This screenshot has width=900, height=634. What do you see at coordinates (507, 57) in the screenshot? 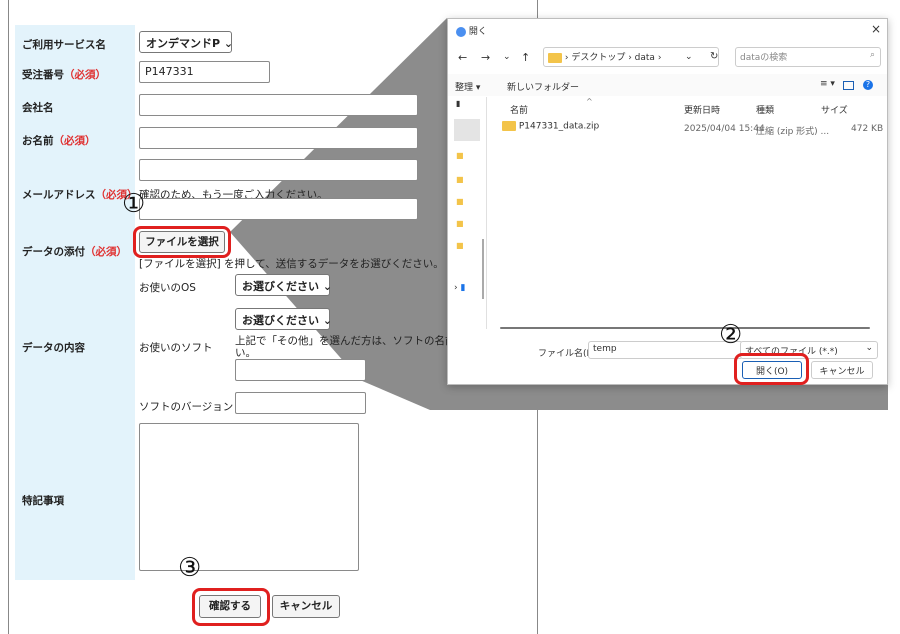
I see `history-chevron-icon: ⌄` at bounding box center [507, 57].